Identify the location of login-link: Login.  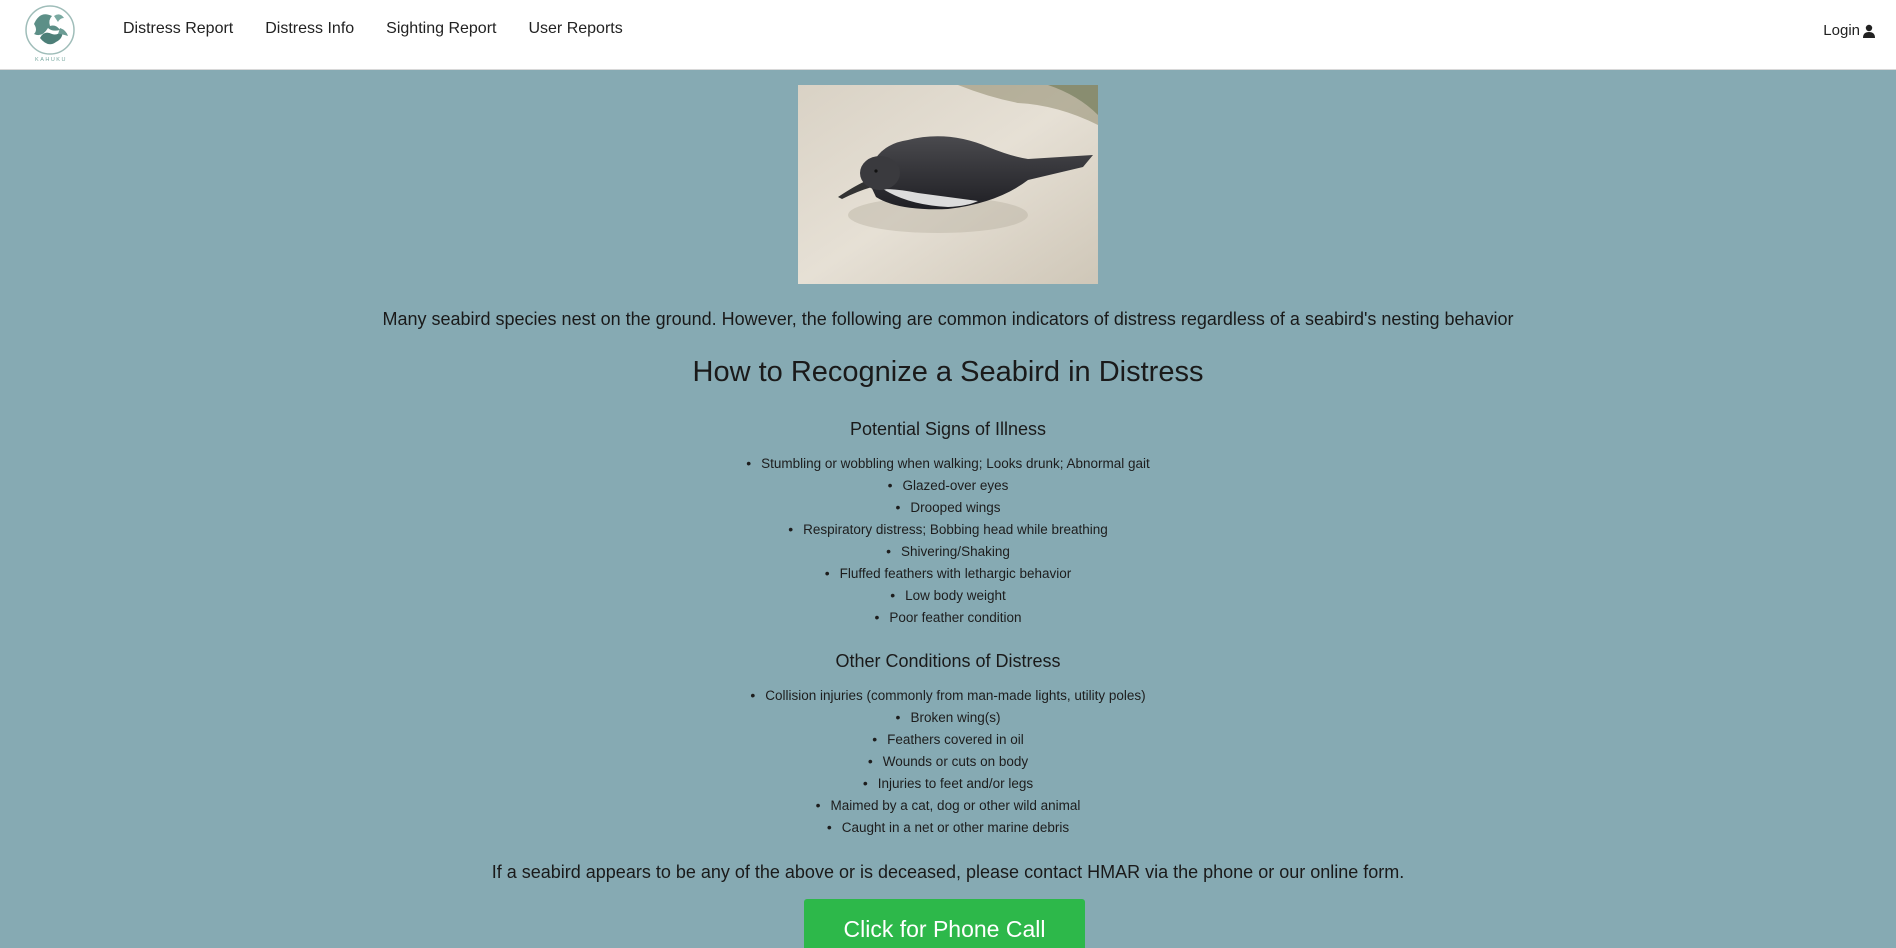
(1849, 30).